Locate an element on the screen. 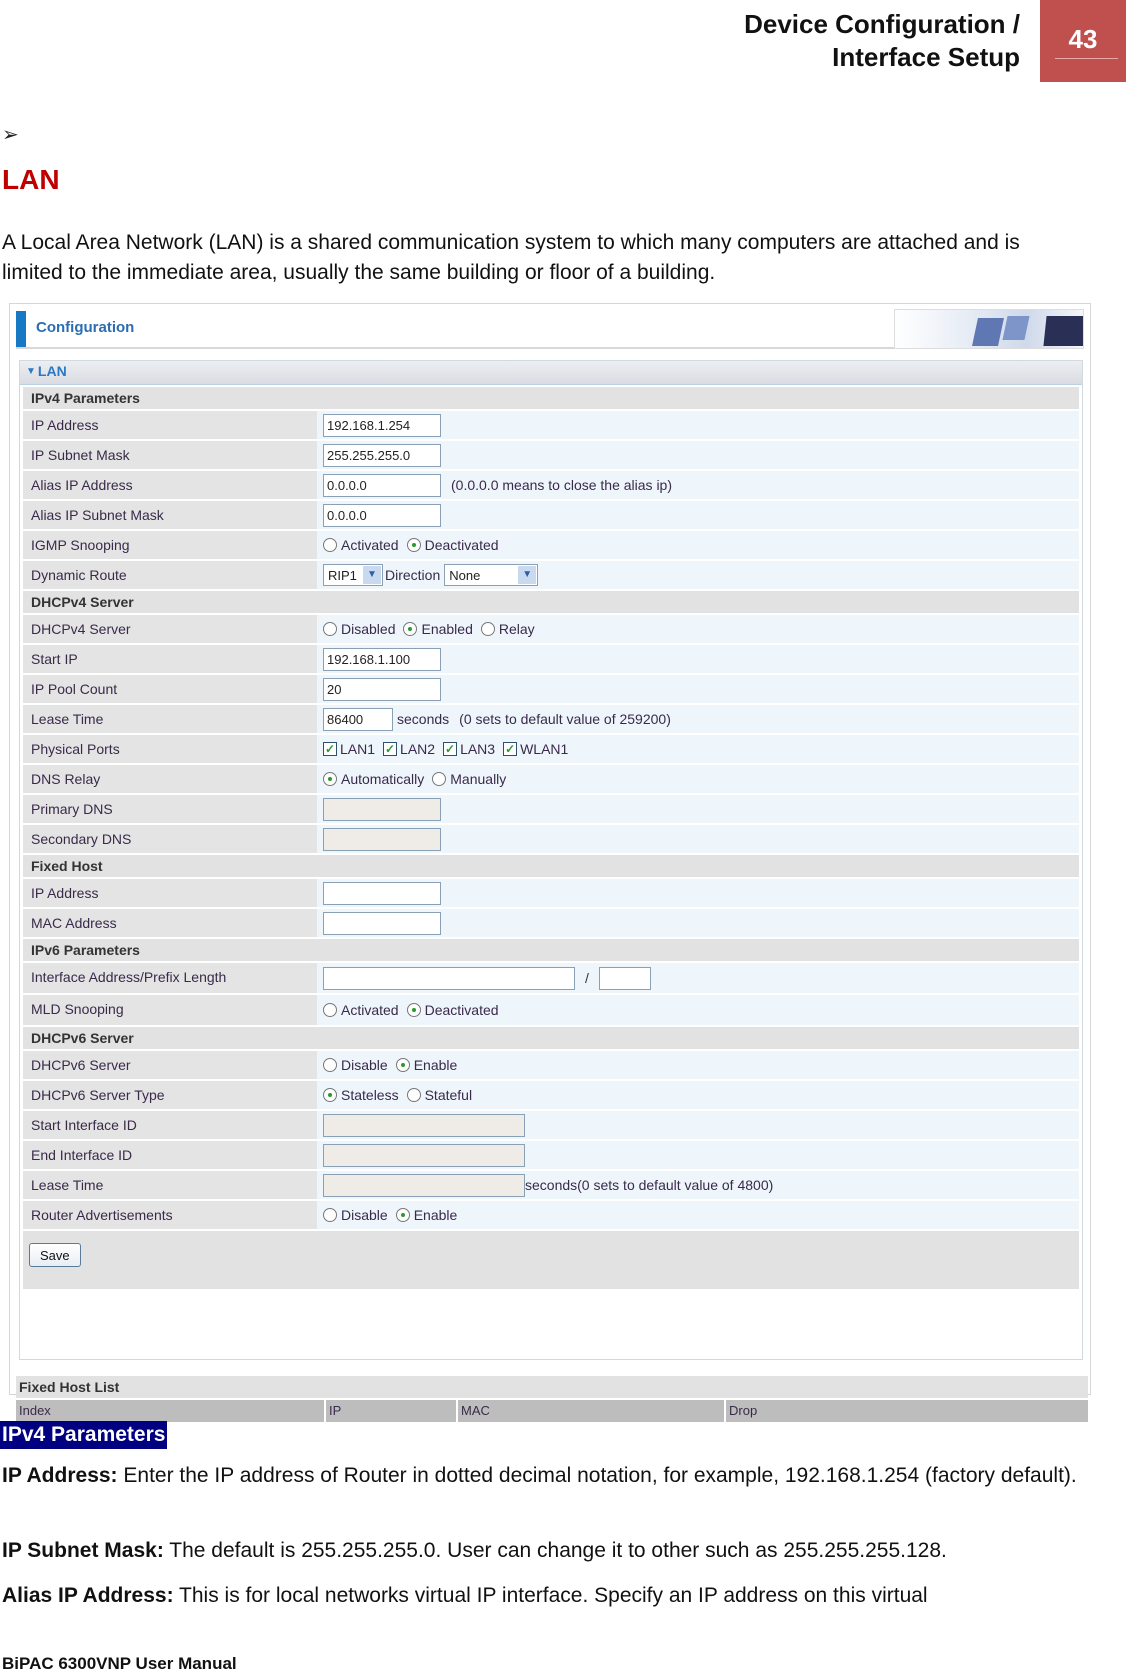 This screenshot has height=1676, width=1126. field-label: Primary DNS is located at coordinates (170, 809).